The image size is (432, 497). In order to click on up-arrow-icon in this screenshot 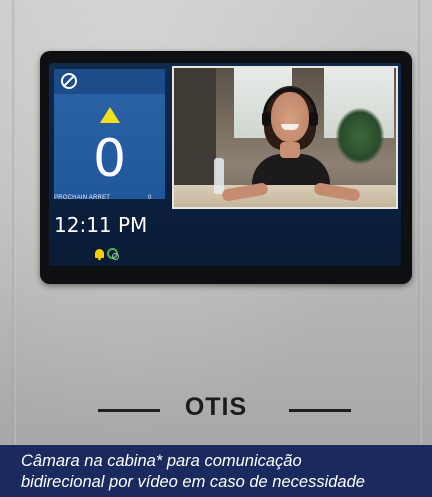, I will do `click(110, 115)`.